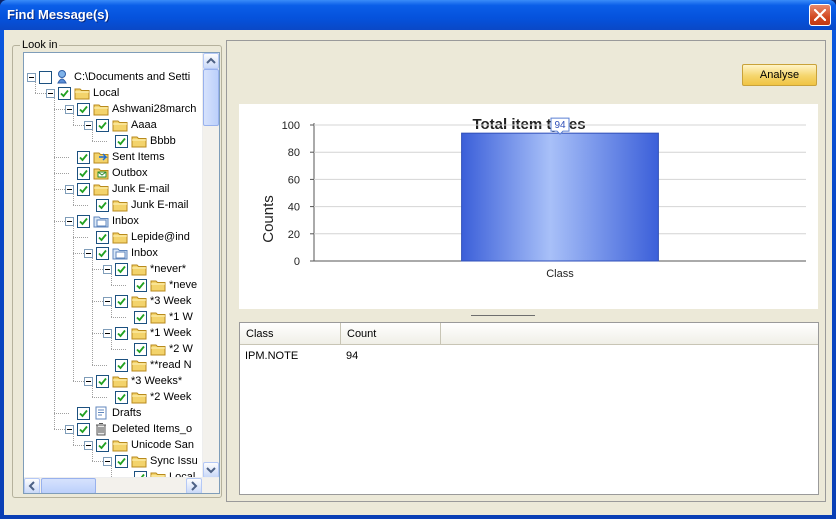 Image resolution: width=836 pixels, height=519 pixels. I want to click on tree-item: Sent Items, so click(115, 157).